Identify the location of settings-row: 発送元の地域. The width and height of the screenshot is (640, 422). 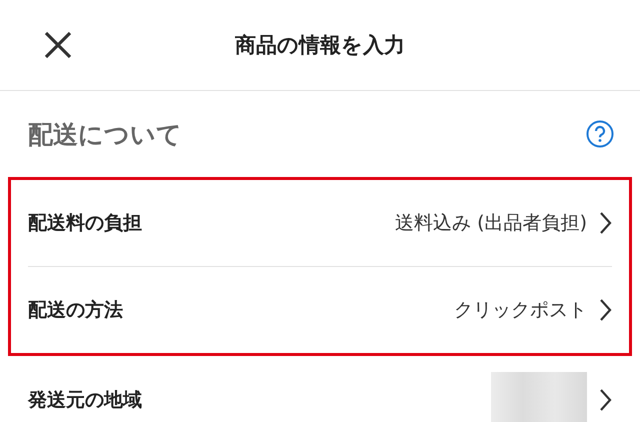
(320, 389).